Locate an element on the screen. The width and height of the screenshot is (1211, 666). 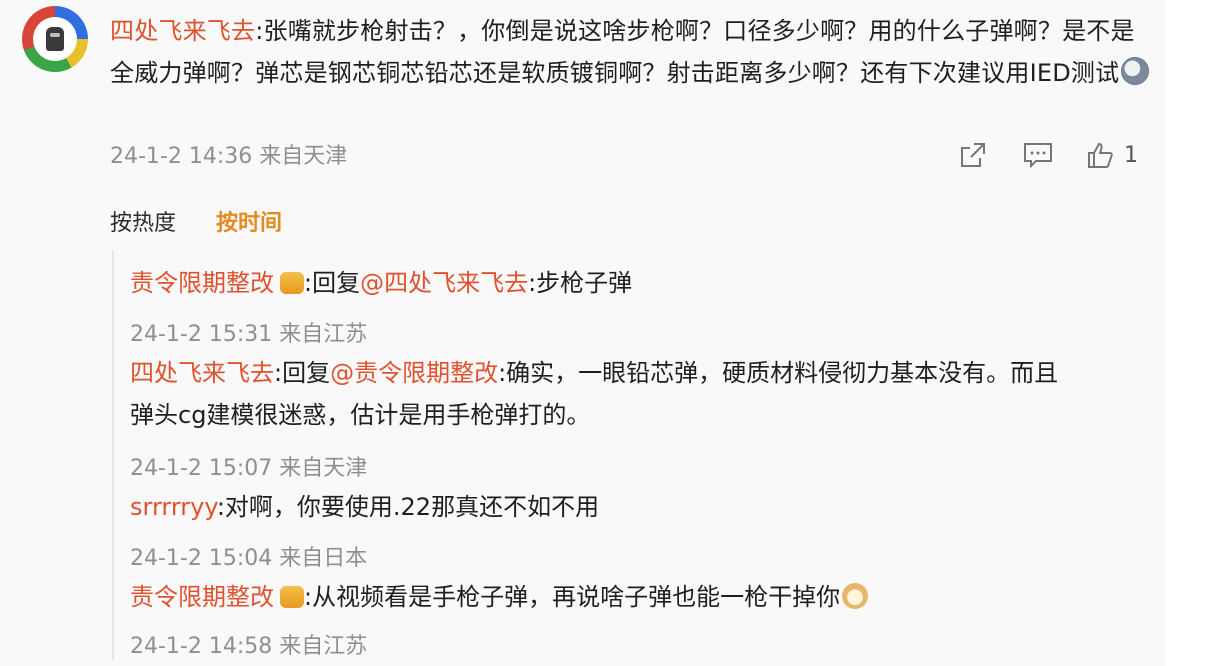
dog-emoji-icon is located at coordinates (855, 596).